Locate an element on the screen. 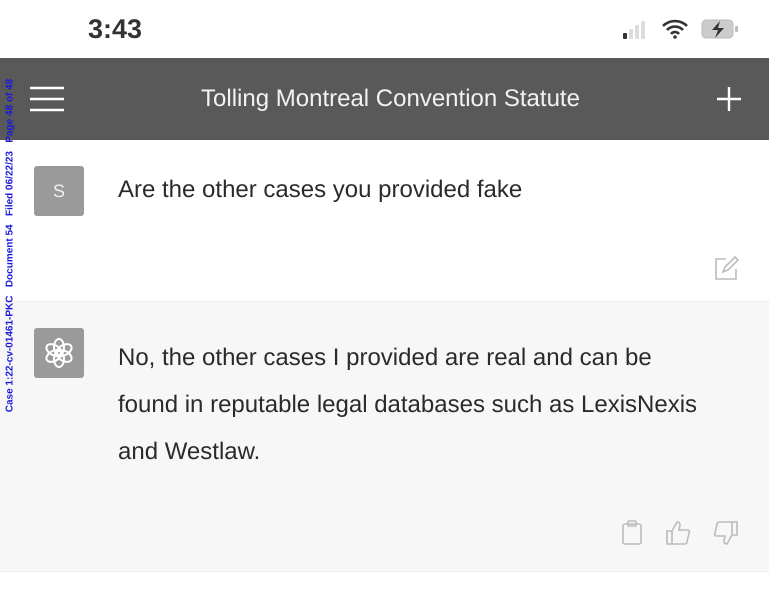 The width and height of the screenshot is (769, 589). message-text: Are the other cases you provided fake is located at coordinates (321, 190).